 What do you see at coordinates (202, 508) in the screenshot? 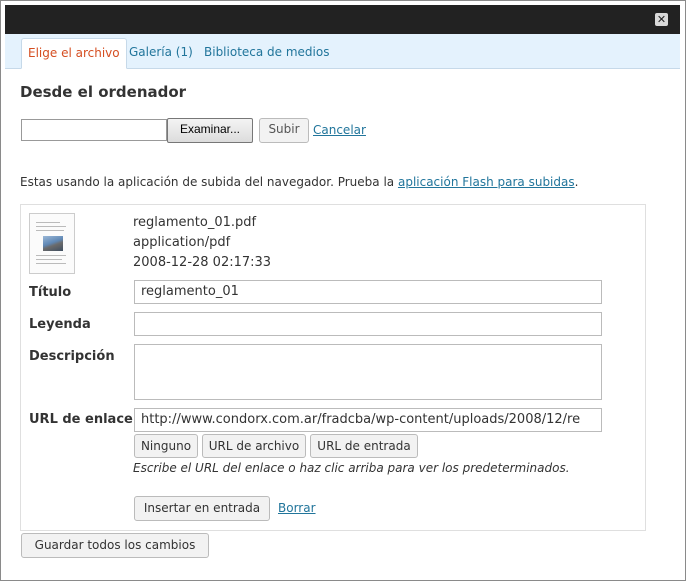
I see `insert-into-post-button: Insertar en entrada` at bounding box center [202, 508].